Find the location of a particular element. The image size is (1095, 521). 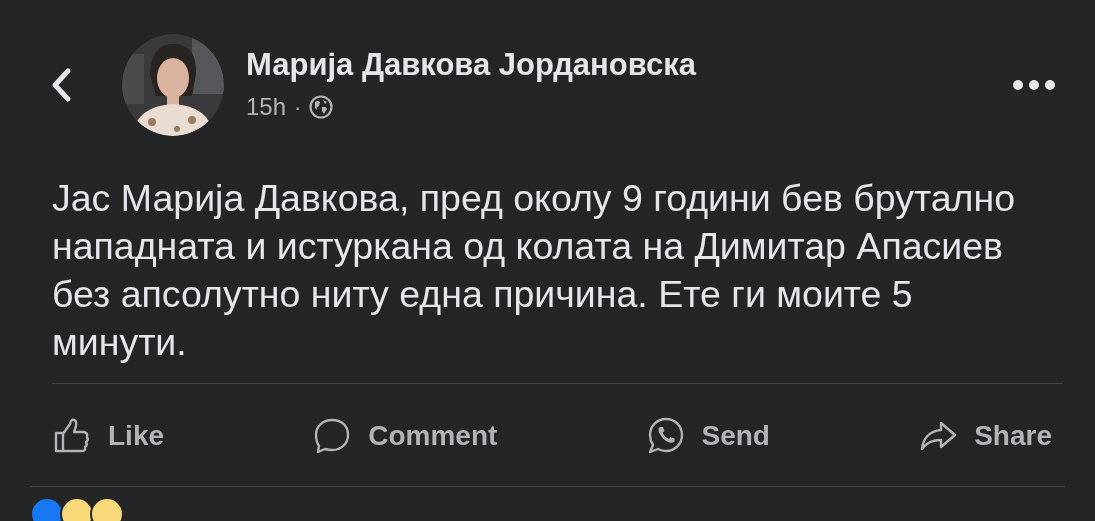

send-button: Send is located at coordinates (707, 436).